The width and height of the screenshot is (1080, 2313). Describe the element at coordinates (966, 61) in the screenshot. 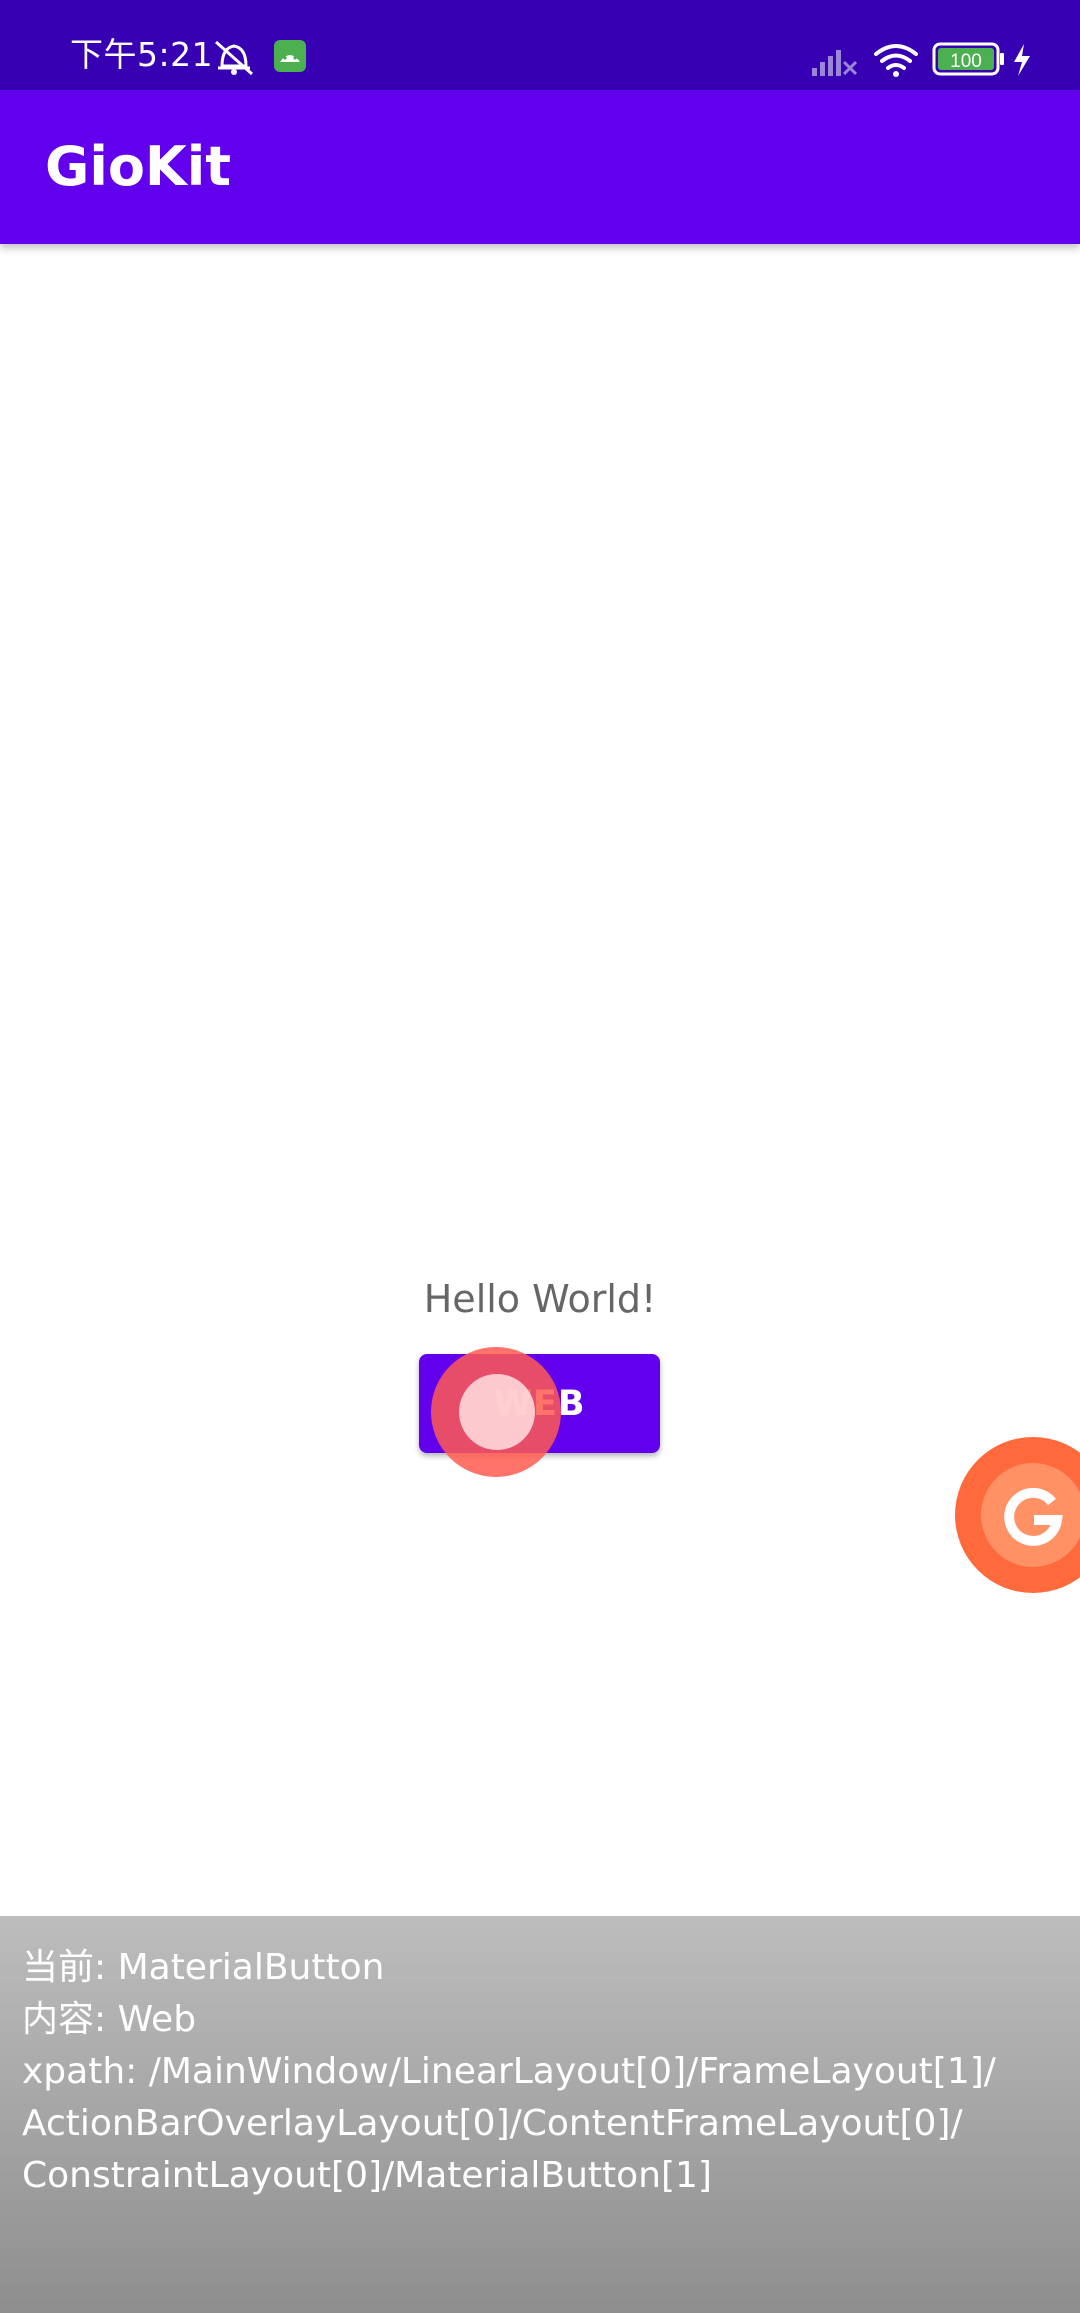

I see `battery-level: 100` at that location.